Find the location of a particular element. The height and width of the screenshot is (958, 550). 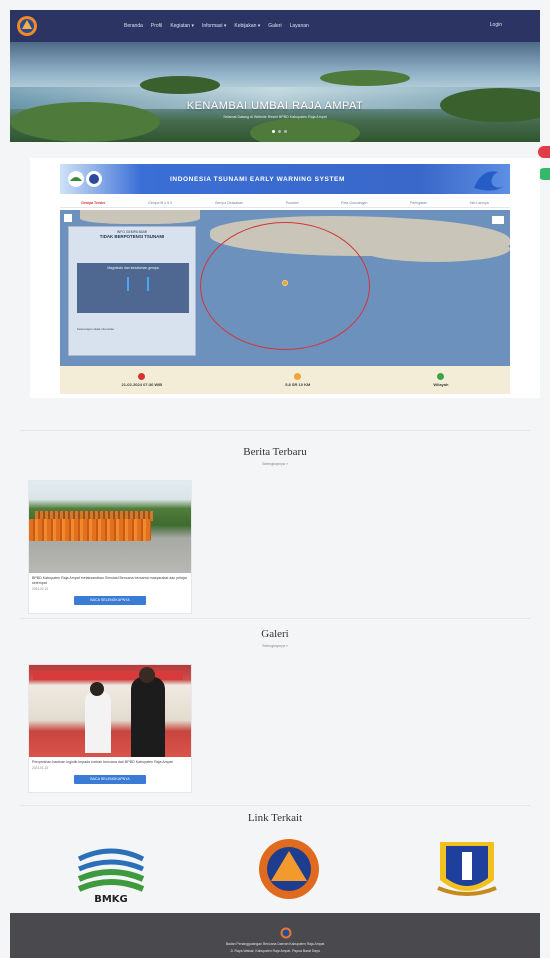

nav-item-galeri: Galeri is located at coordinates (274, 26).